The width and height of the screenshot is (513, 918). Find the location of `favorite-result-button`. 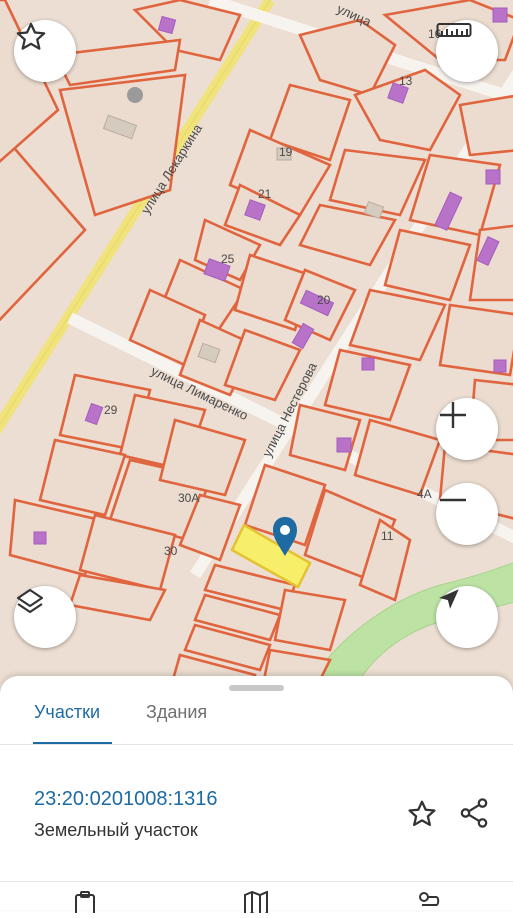

favorite-result-button is located at coordinates (422, 816).